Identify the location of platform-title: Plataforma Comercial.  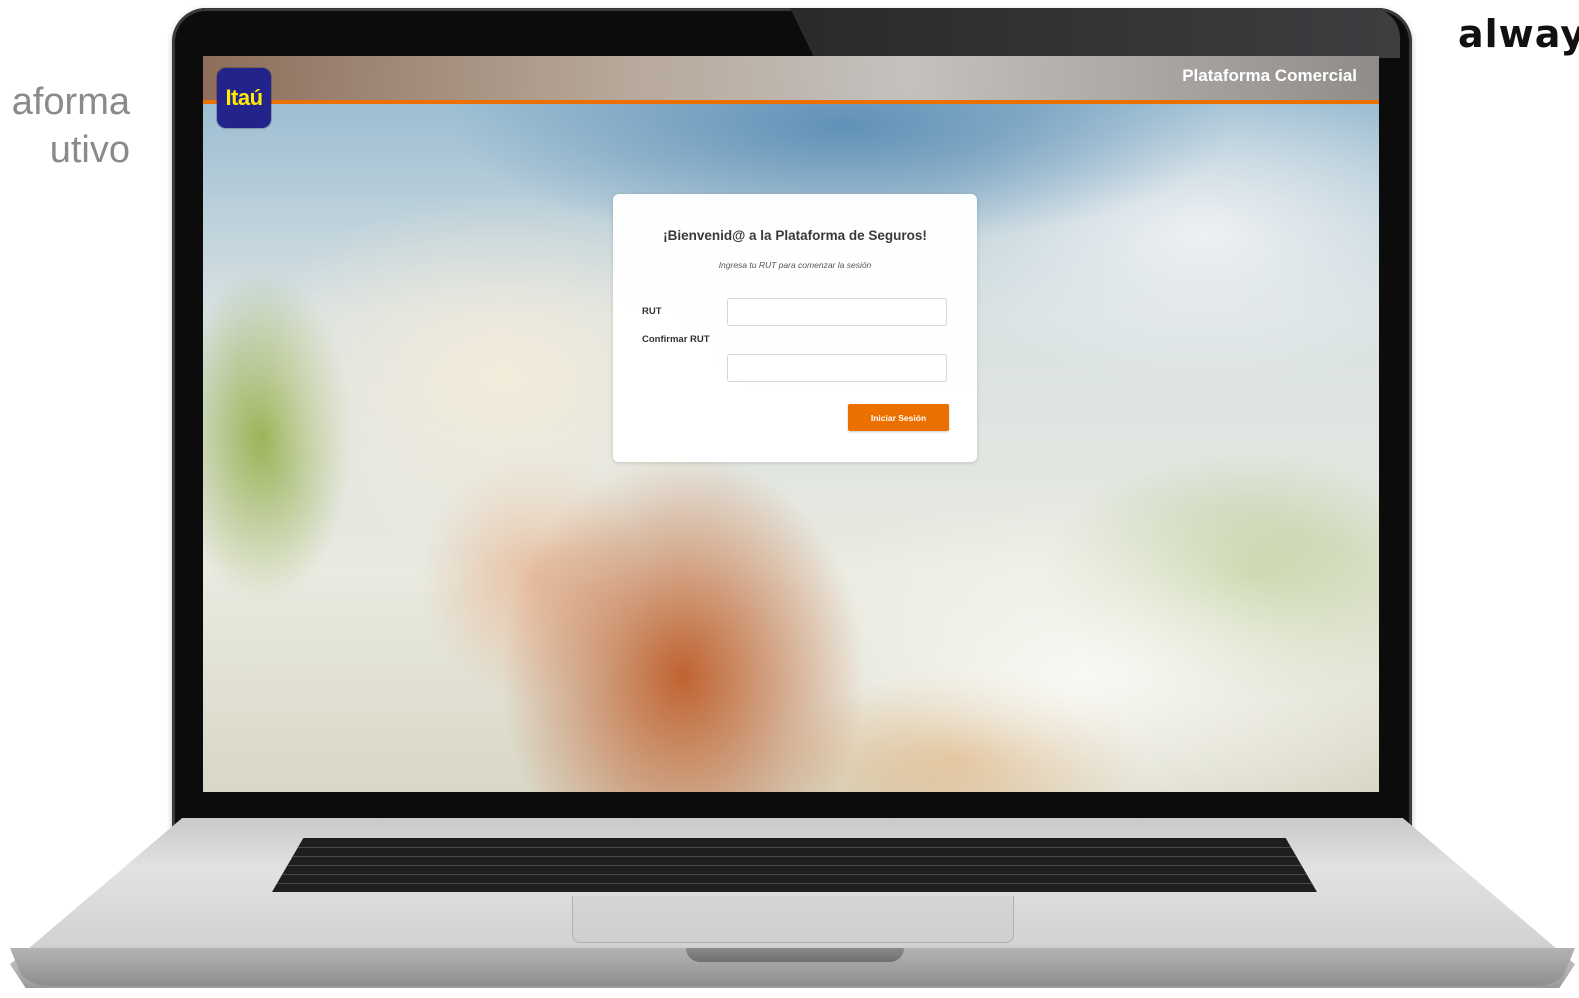
(1269, 75).